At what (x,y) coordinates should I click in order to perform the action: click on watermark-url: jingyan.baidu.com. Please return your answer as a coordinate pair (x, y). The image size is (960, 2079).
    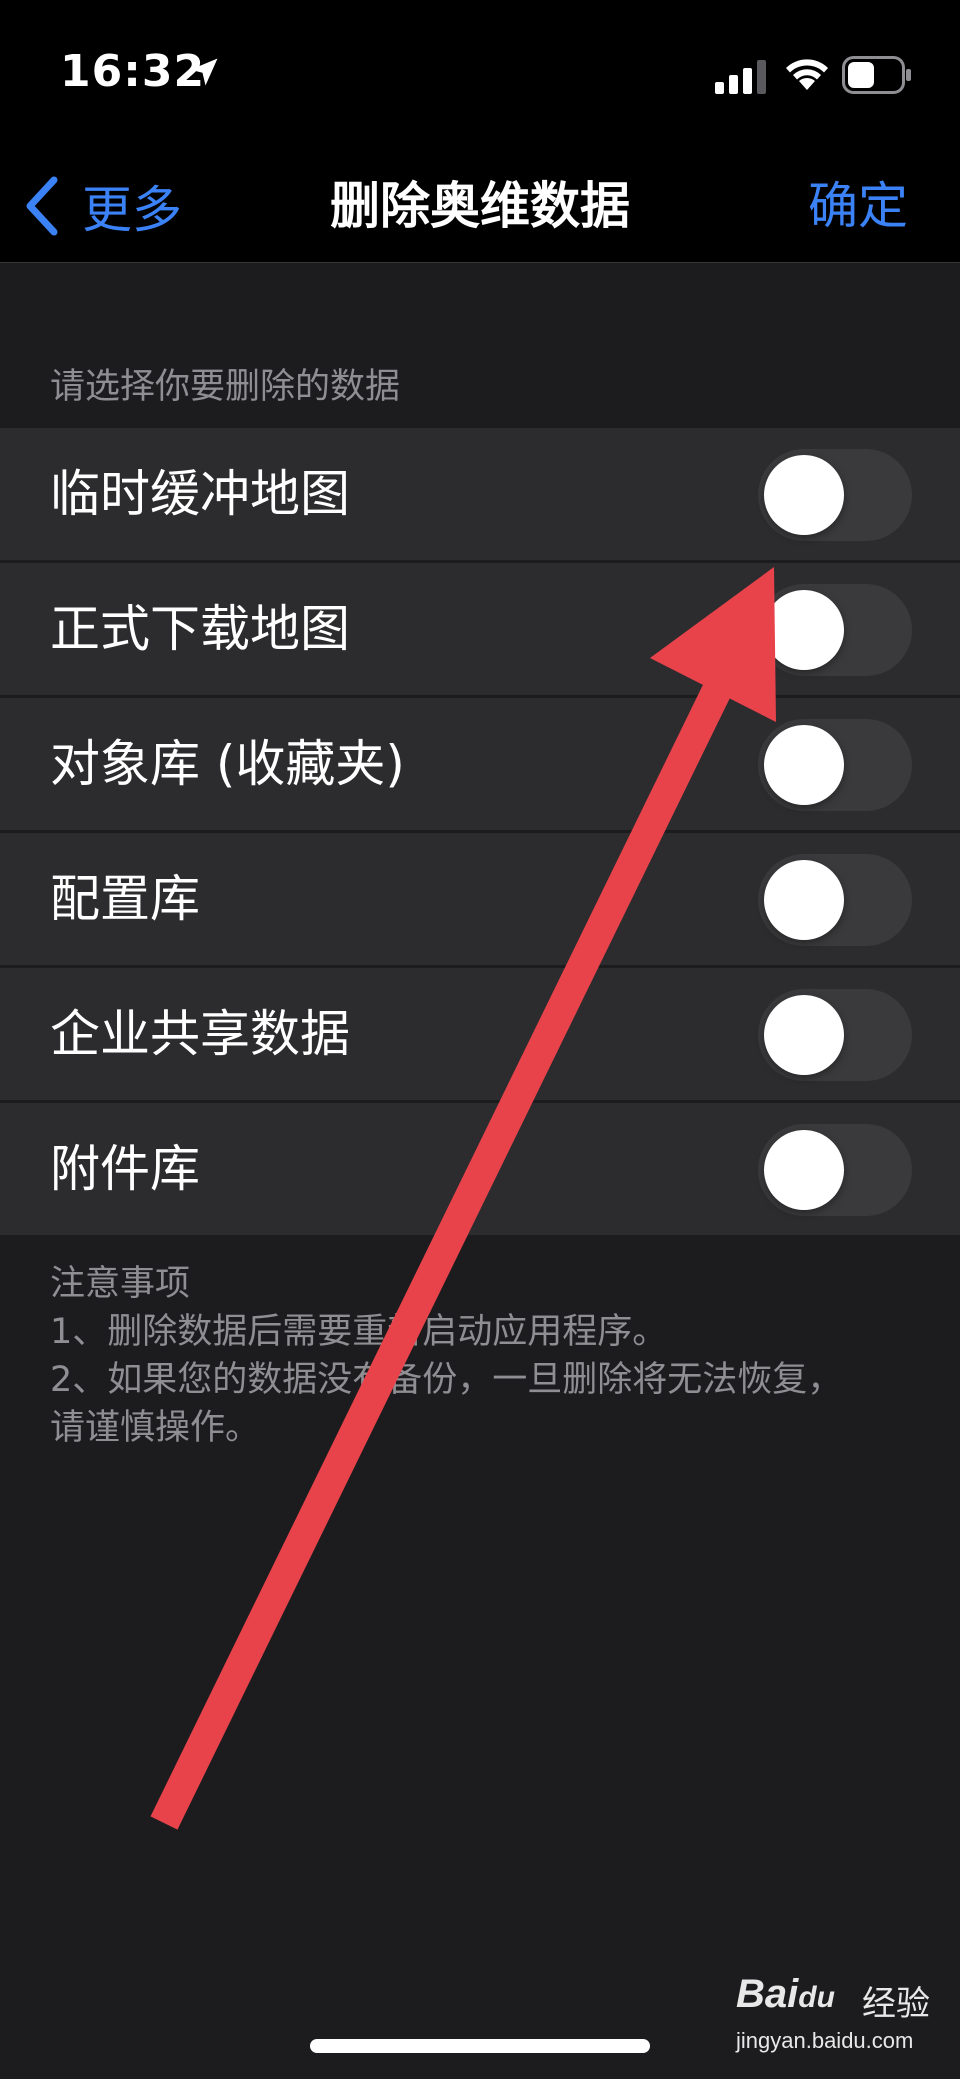
    Looking at the image, I should click on (825, 2040).